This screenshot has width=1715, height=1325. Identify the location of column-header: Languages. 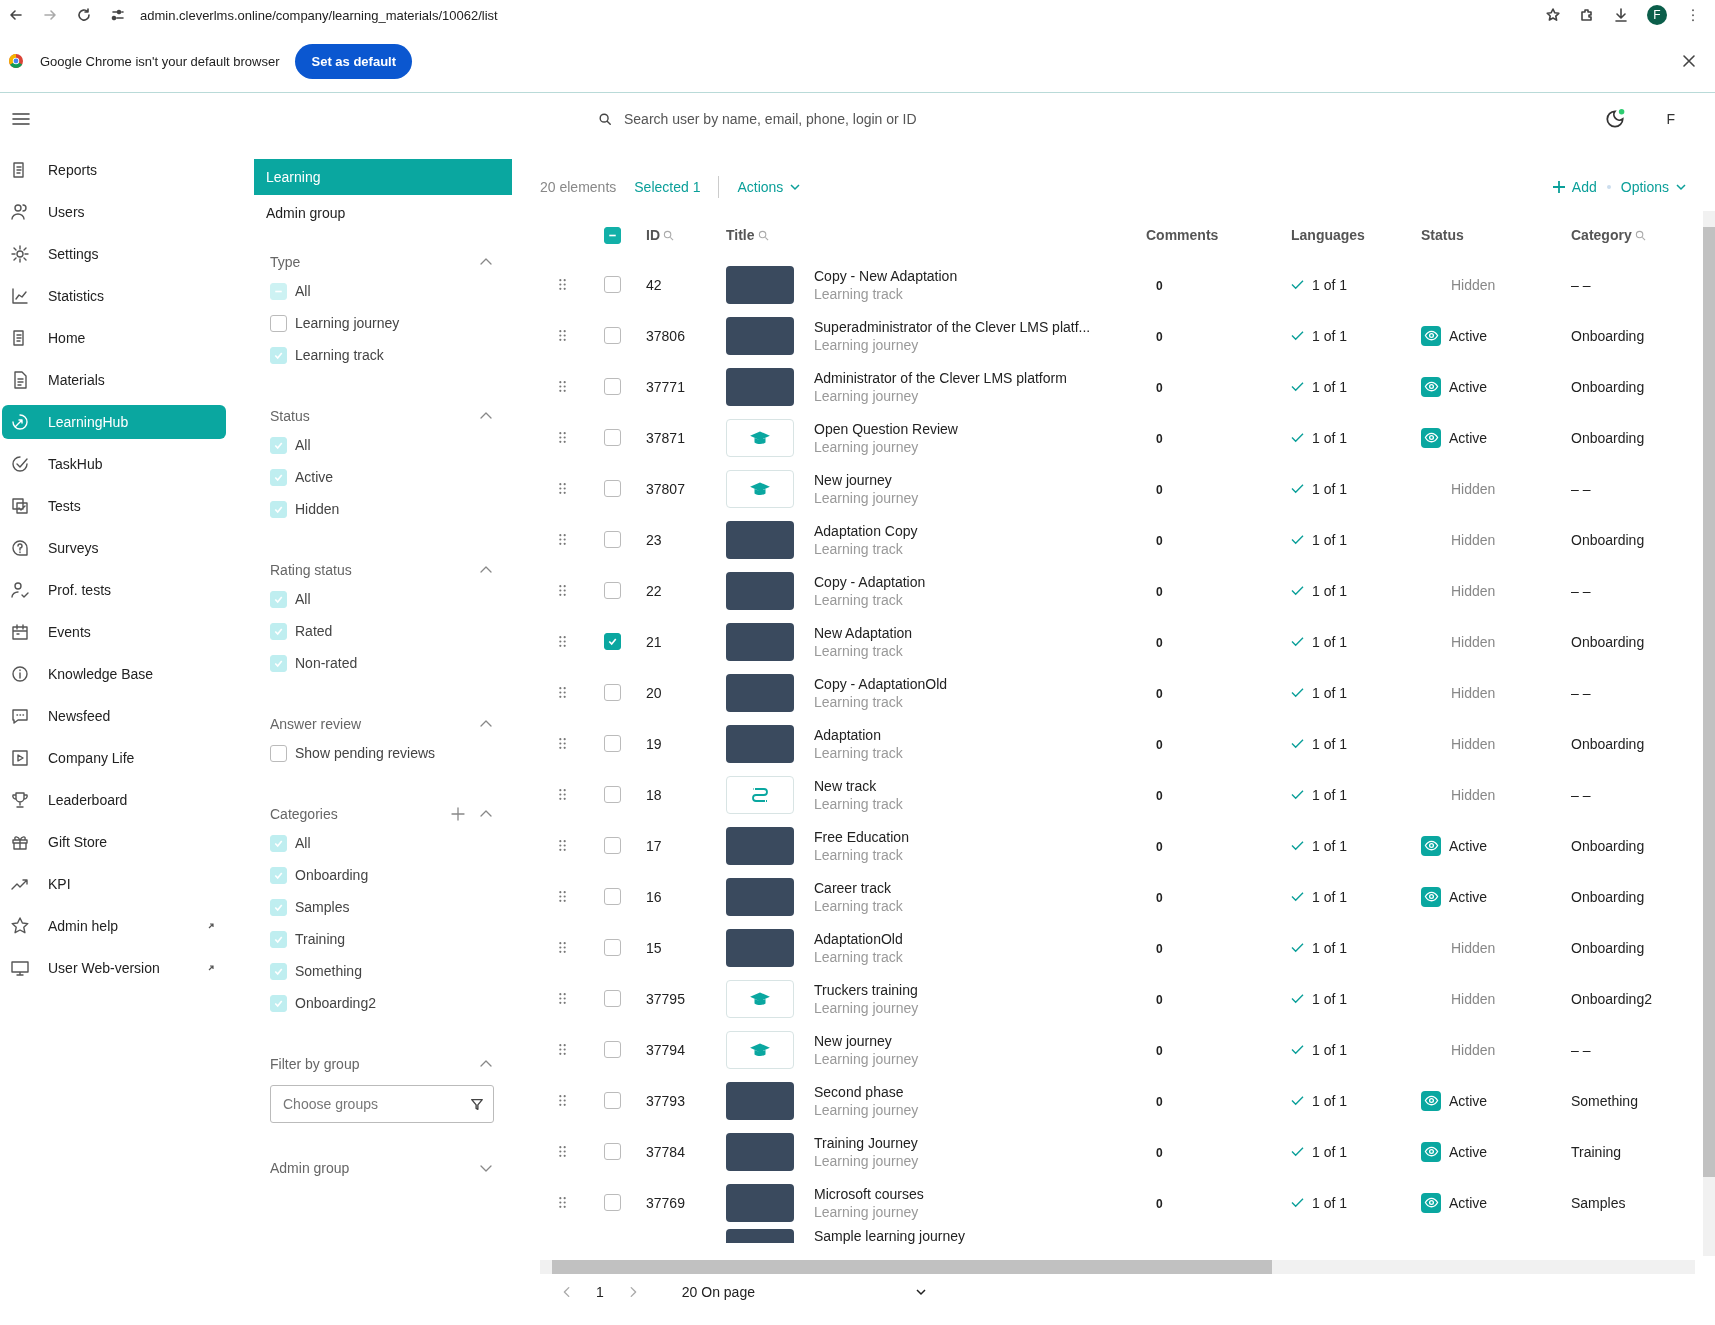
(1328, 235).